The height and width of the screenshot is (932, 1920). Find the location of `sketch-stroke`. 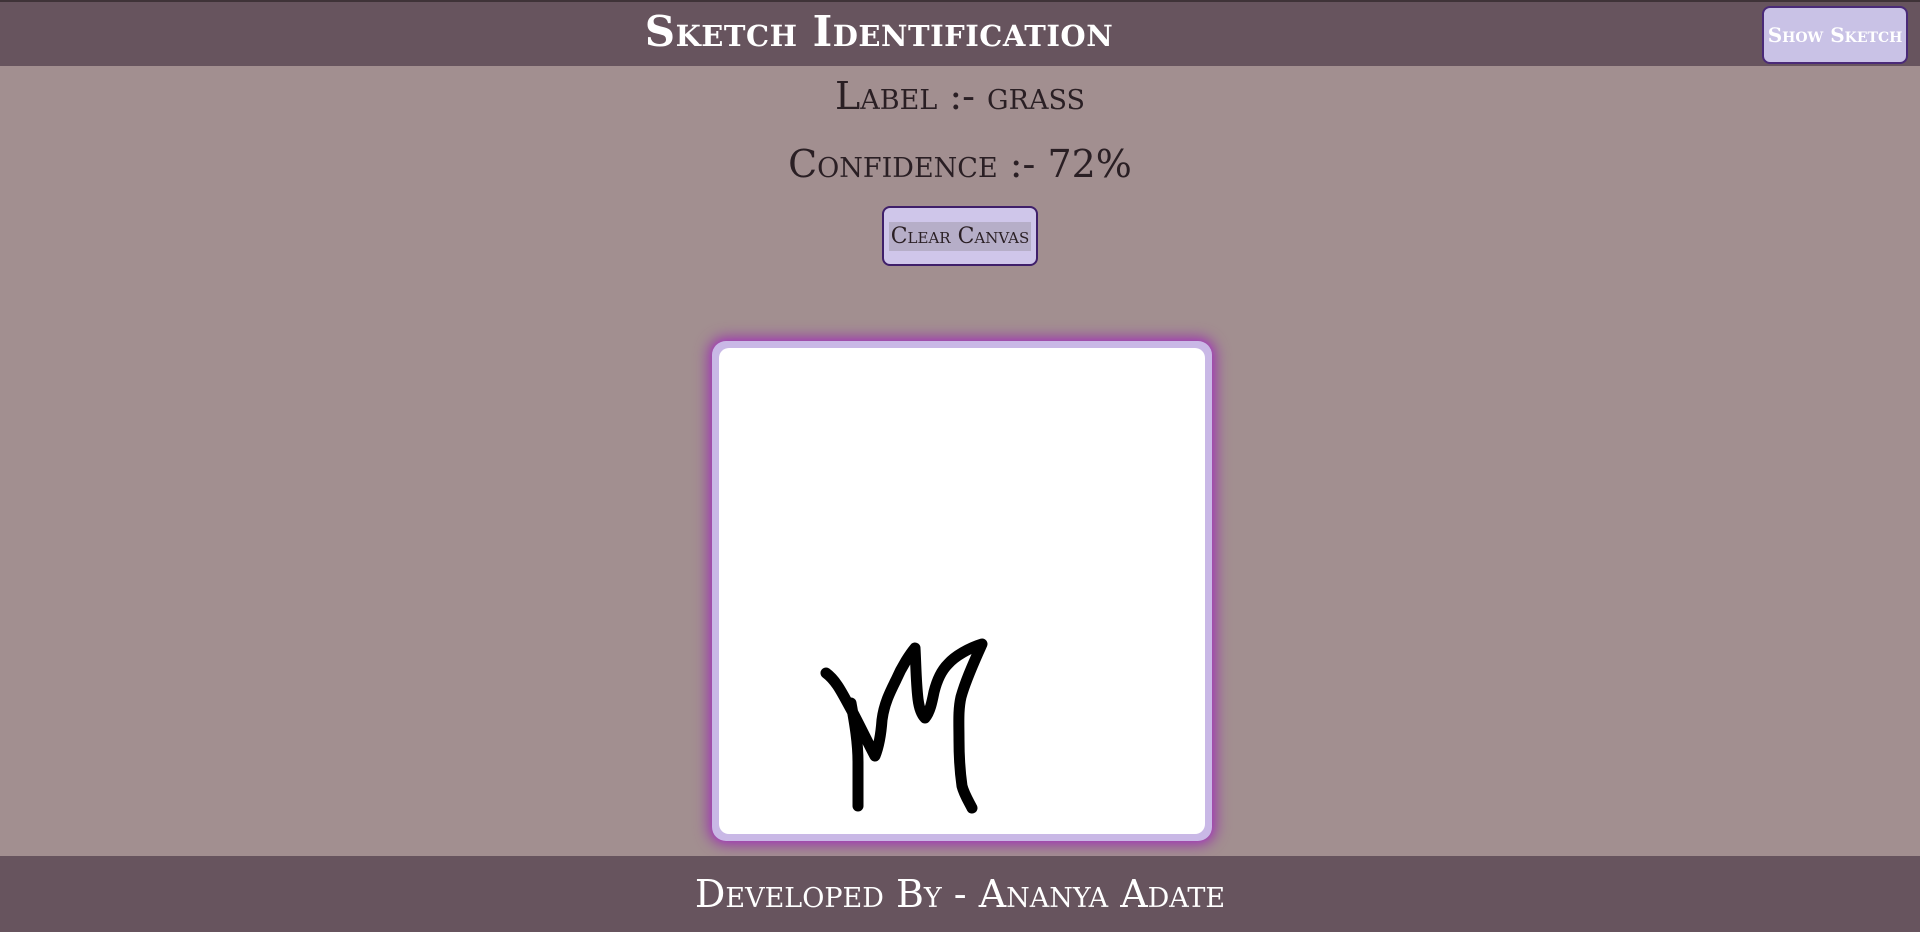

sketch-stroke is located at coordinates (904, 726).